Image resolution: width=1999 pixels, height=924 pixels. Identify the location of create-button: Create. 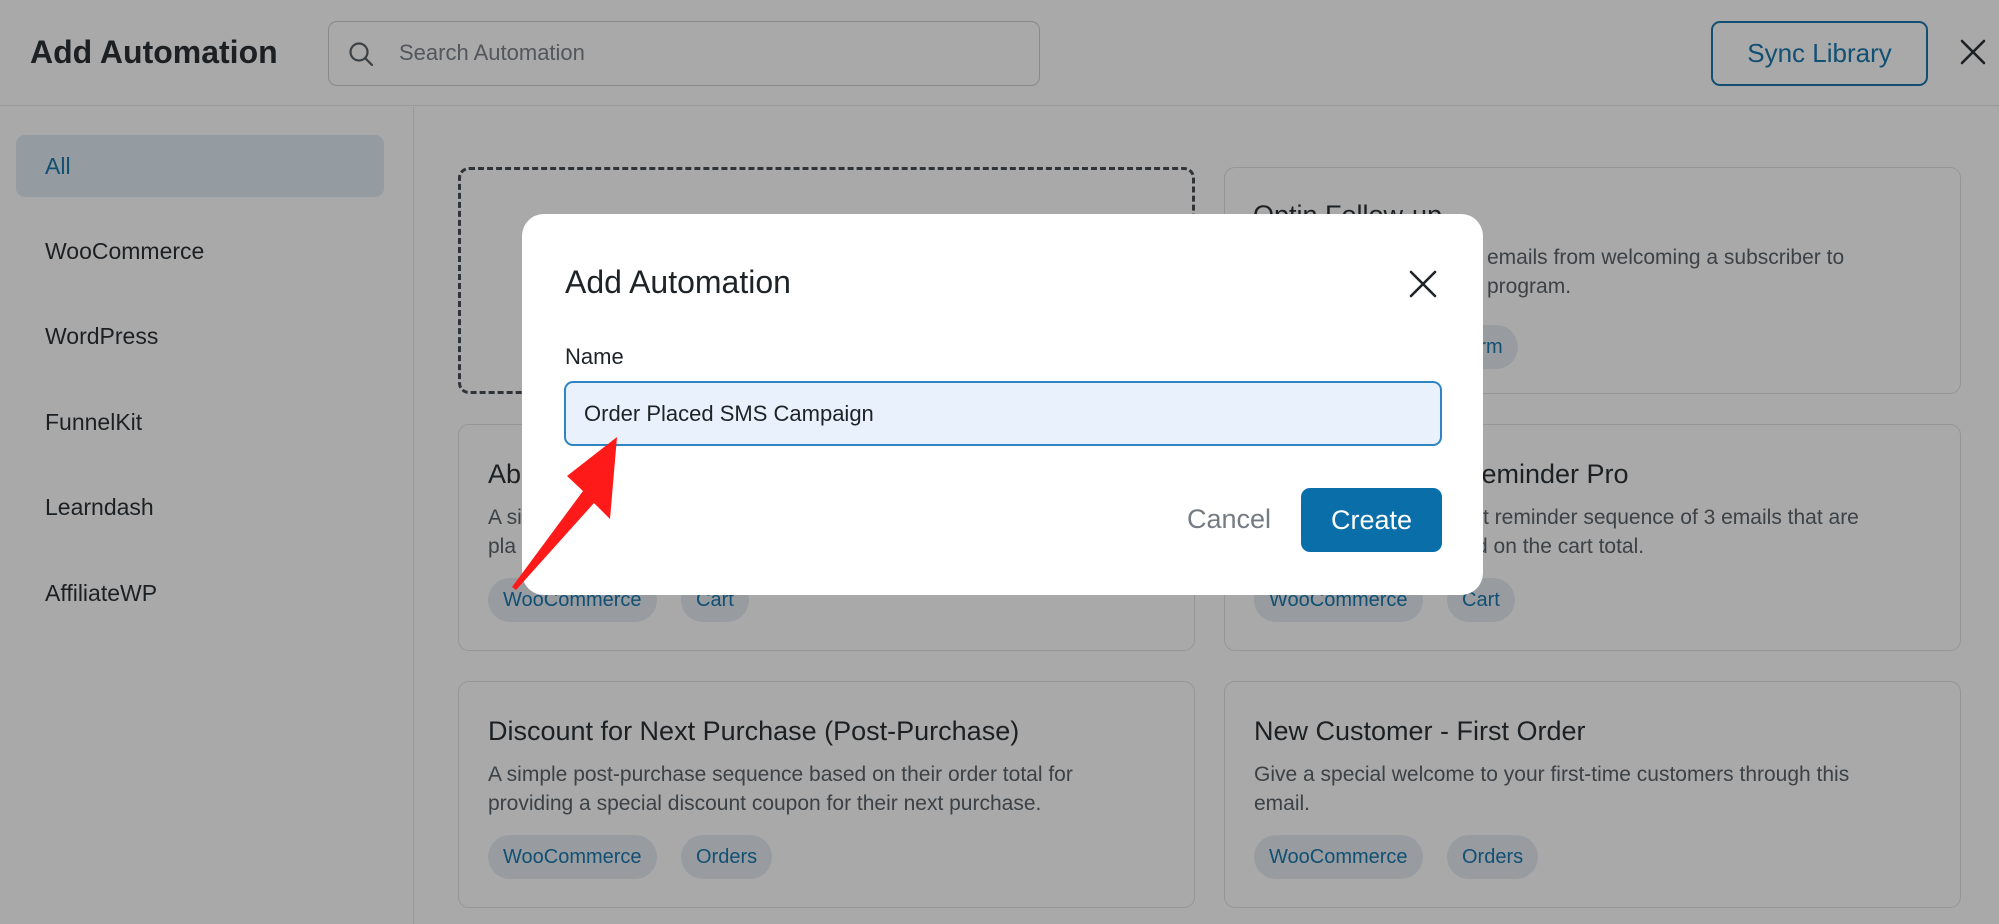
(1371, 520).